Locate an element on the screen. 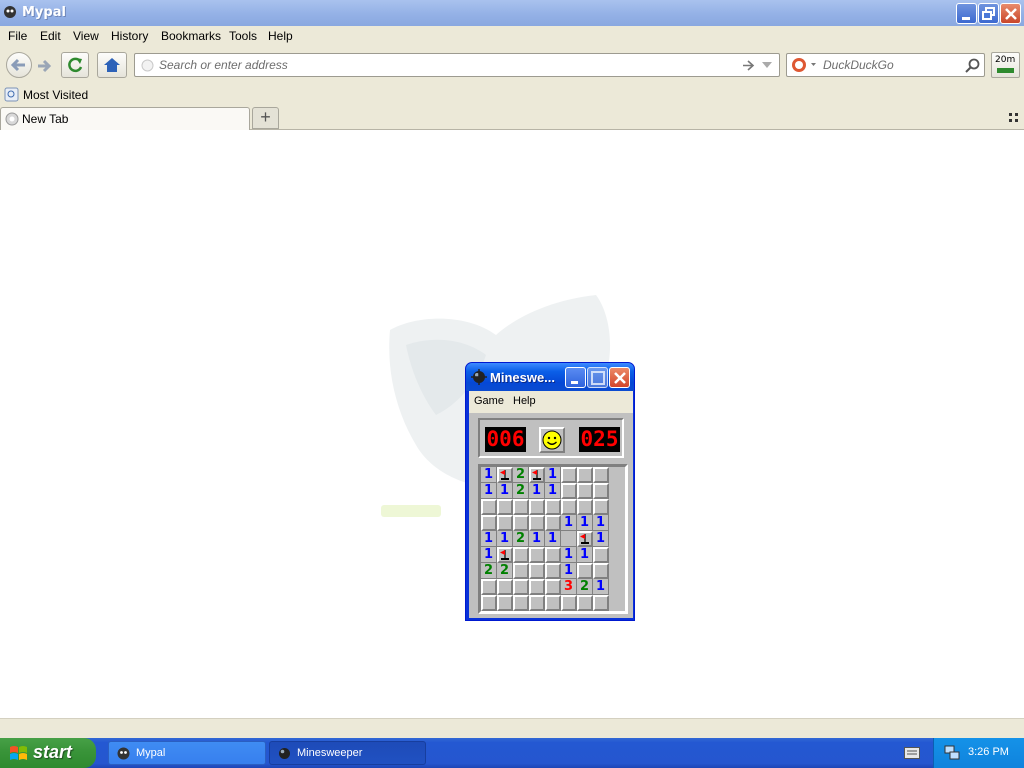 The image size is (1024, 768). minimize-button is located at coordinates (966, 13).